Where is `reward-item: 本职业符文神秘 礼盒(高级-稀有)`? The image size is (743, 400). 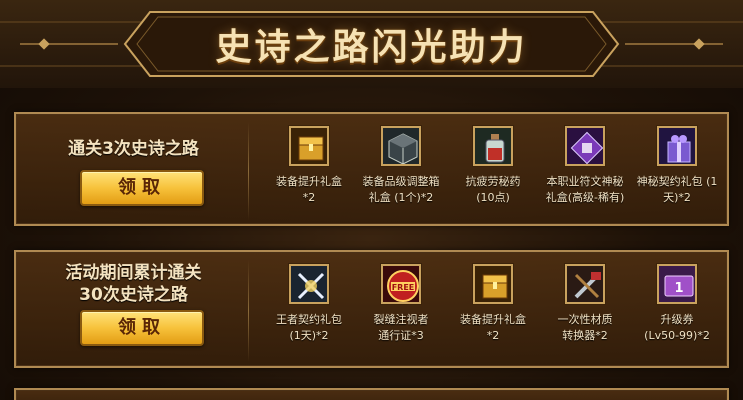 reward-item: 本职业符文神秘 礼盒(高级-稀有) is located at coordinates (585, 166).